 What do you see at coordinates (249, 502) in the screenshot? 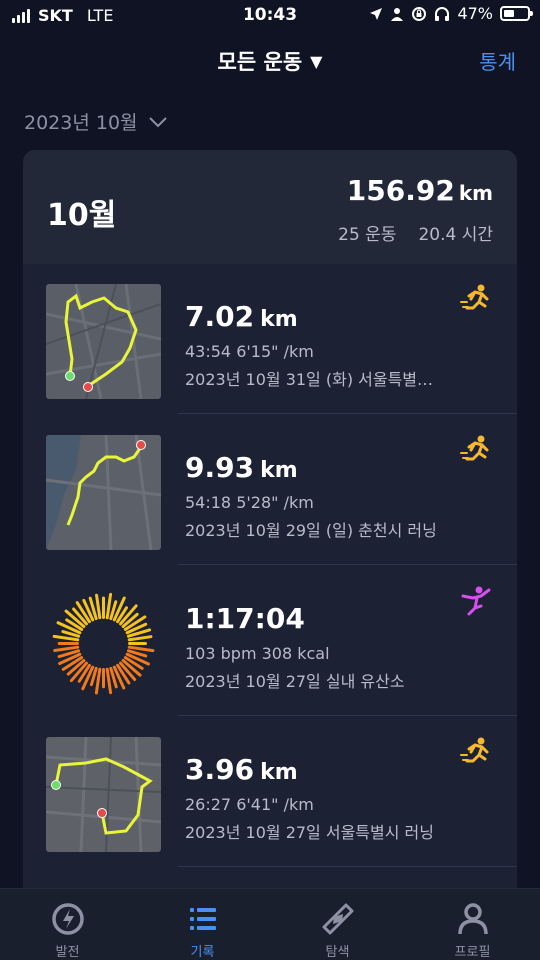
I see `activity-stats: 54:18 5'28" /km` at bounding box center [249, 502].